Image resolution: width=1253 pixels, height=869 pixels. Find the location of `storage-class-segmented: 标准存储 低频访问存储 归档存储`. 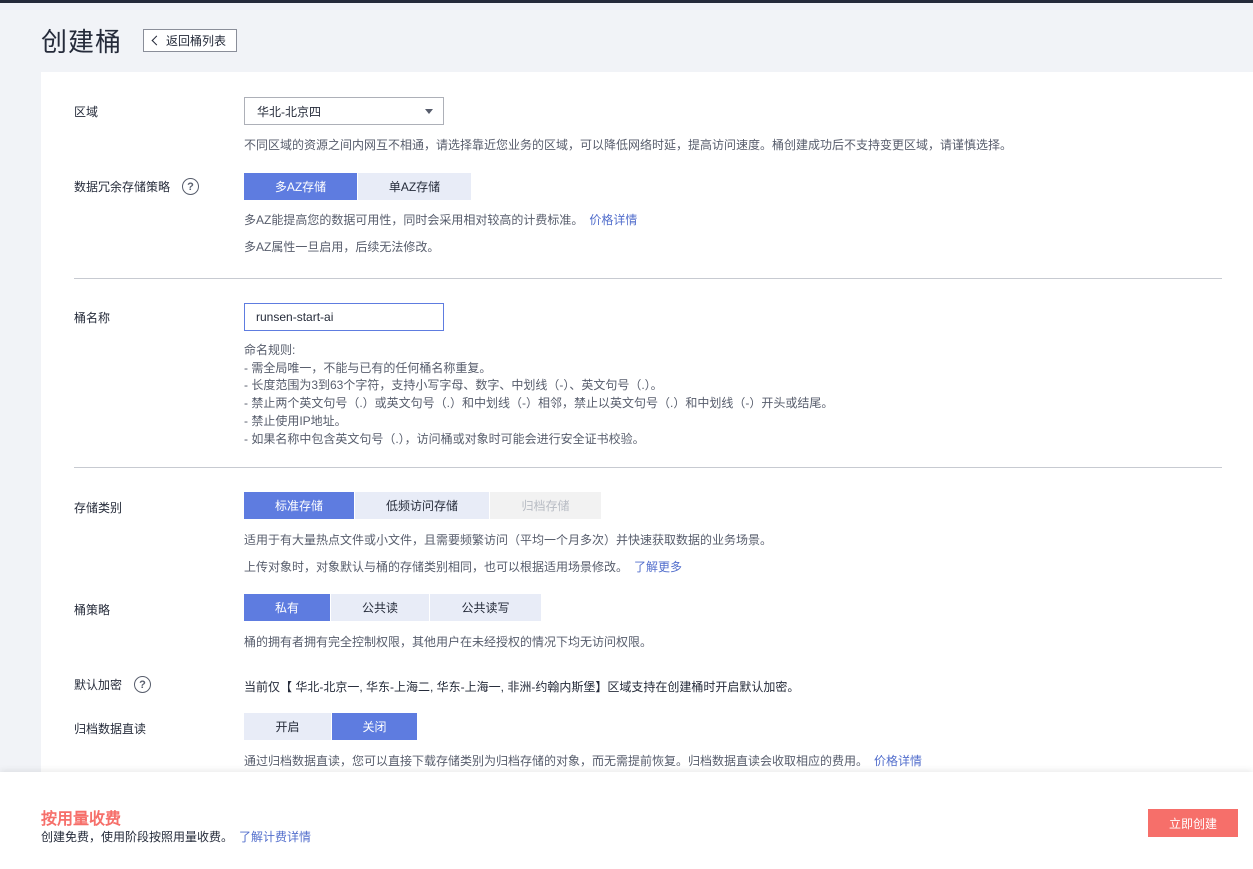

storage-class-segmented: 标准存储 低频访问存储 归档存储 is located at coordinates (423, 505).